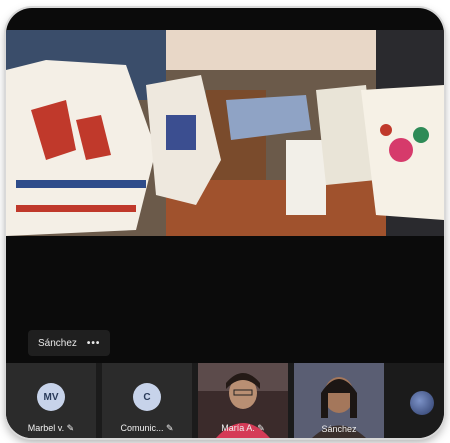 This screenshot has width=450, height=443. Describe the element at coordinates (243, 428) in the screenshot. I see `participant-name: María A. ✎` at that location.